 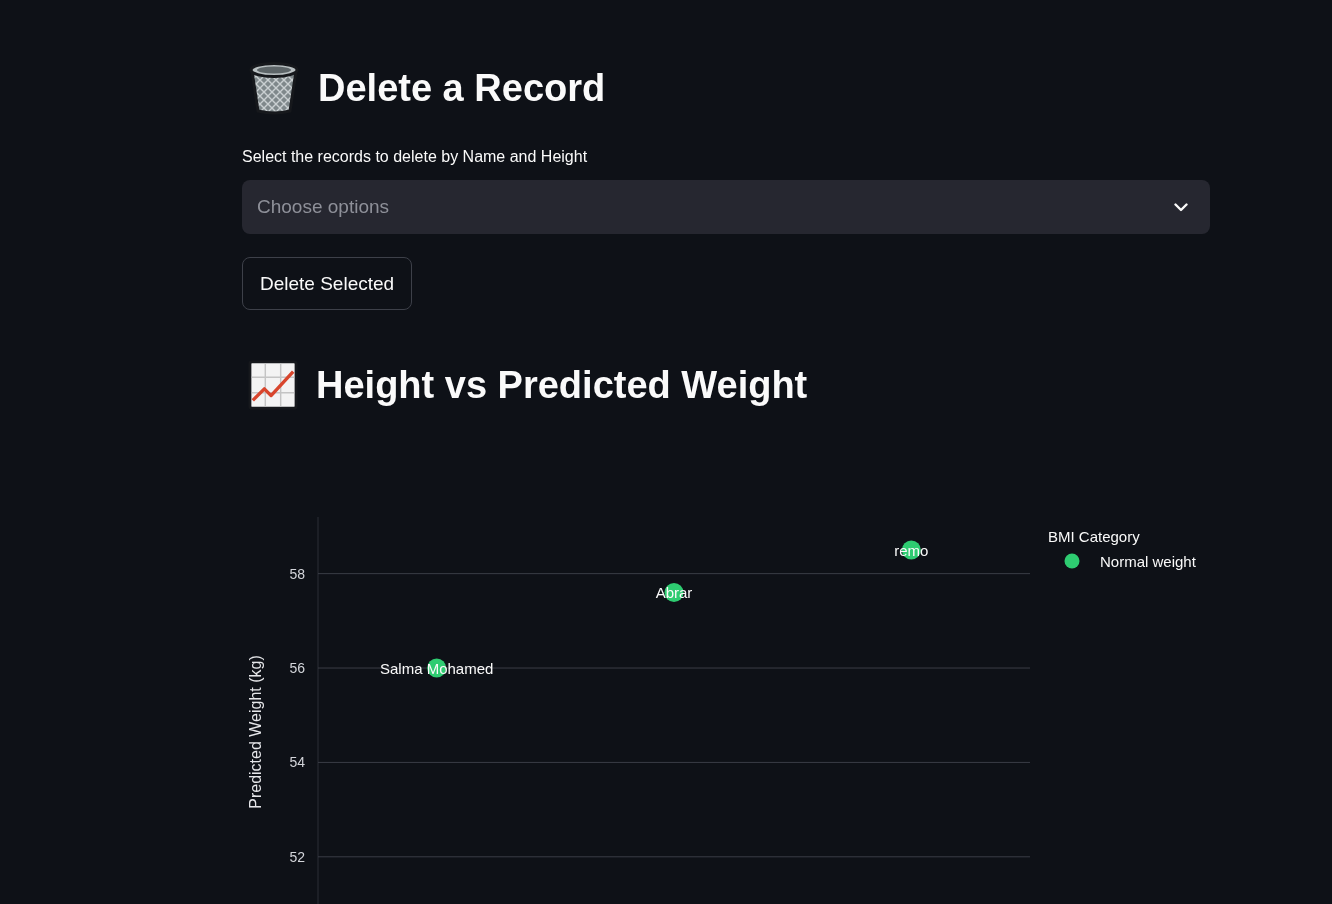 What do you see at coordinates (726, 207) in the screenshot?
I see `multiselect-field: Choose options` at bounding box center [726, 207].